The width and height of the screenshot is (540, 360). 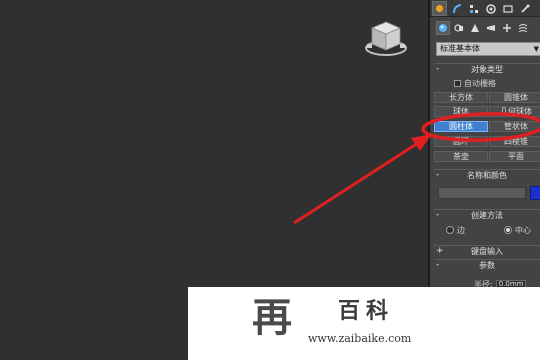 What do you see at coordinates (461, 111) in the screenshot?
I see `sphere-button: 球体` at bounding box center [461, 111].